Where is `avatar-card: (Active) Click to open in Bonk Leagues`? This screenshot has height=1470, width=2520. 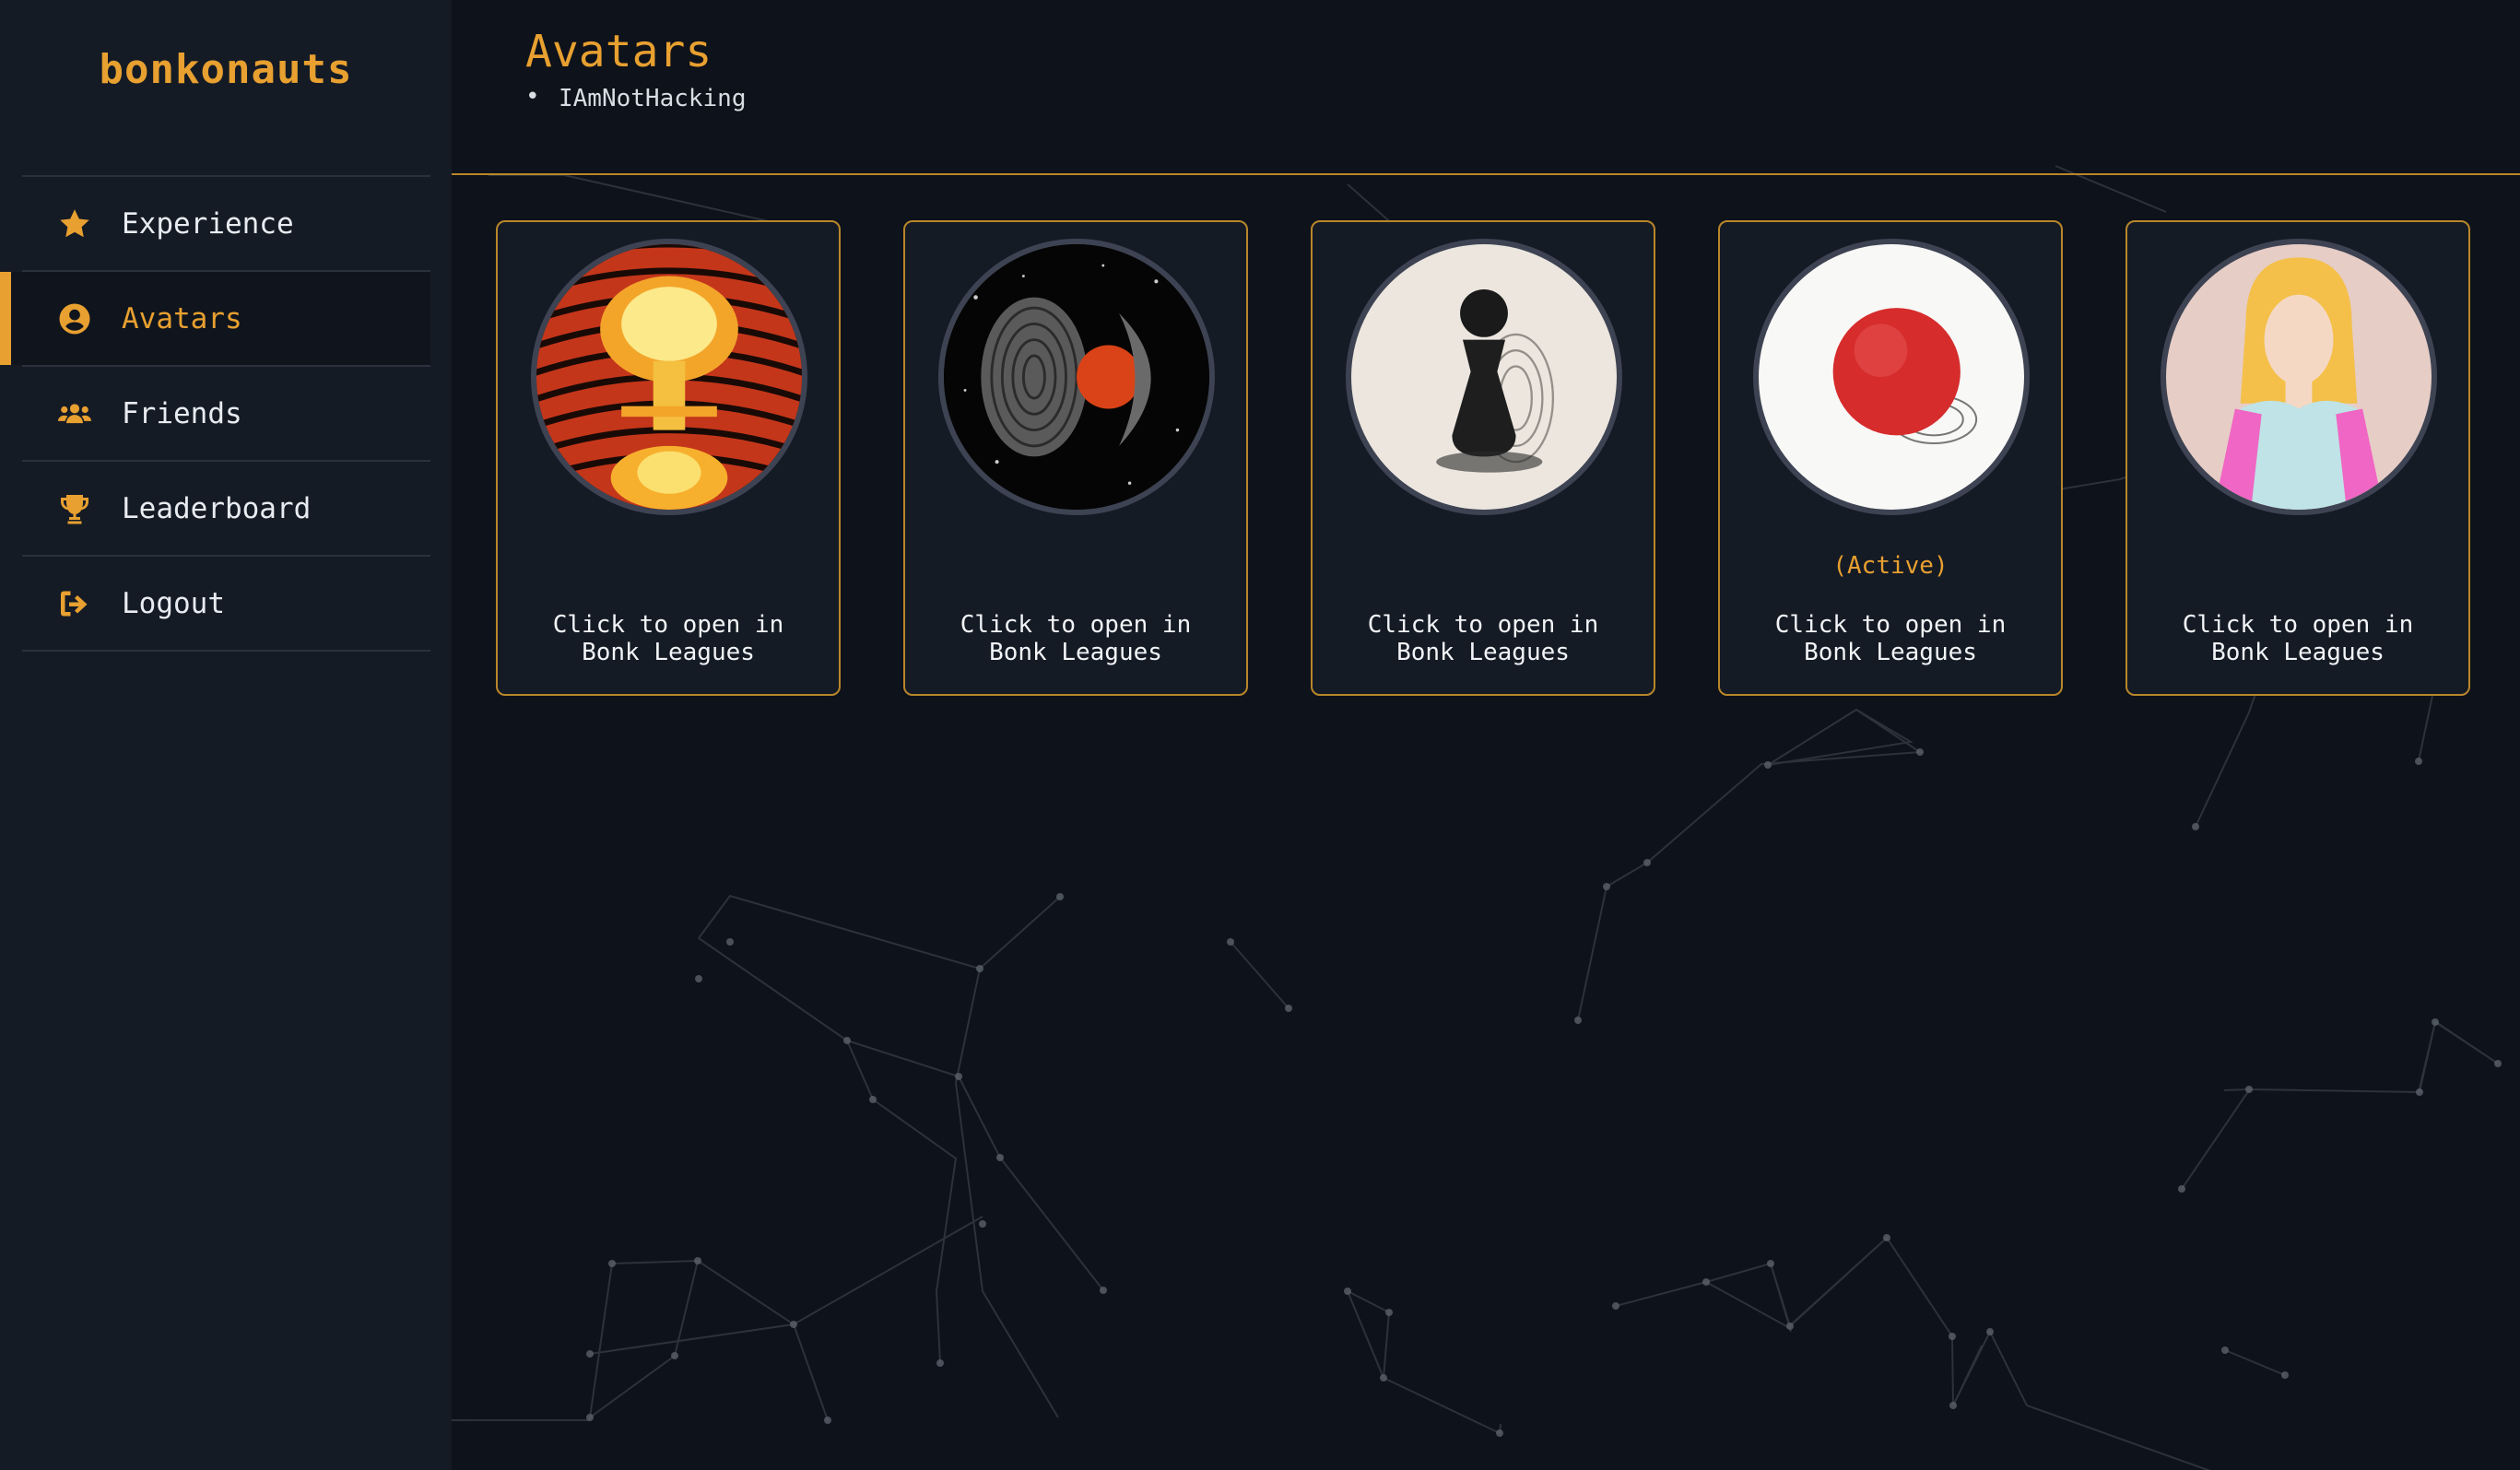
avatar-card: (Active) Click to open in Bonk Leagues is located at coordinates (1890, 458).